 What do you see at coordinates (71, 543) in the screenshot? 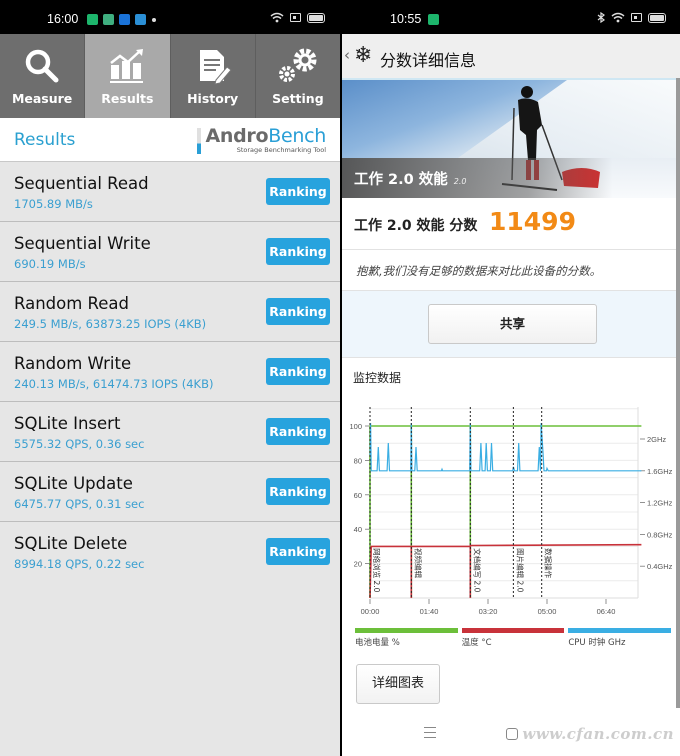
I see `result-title: SQLite Delete` at bounding box center [71, 543].